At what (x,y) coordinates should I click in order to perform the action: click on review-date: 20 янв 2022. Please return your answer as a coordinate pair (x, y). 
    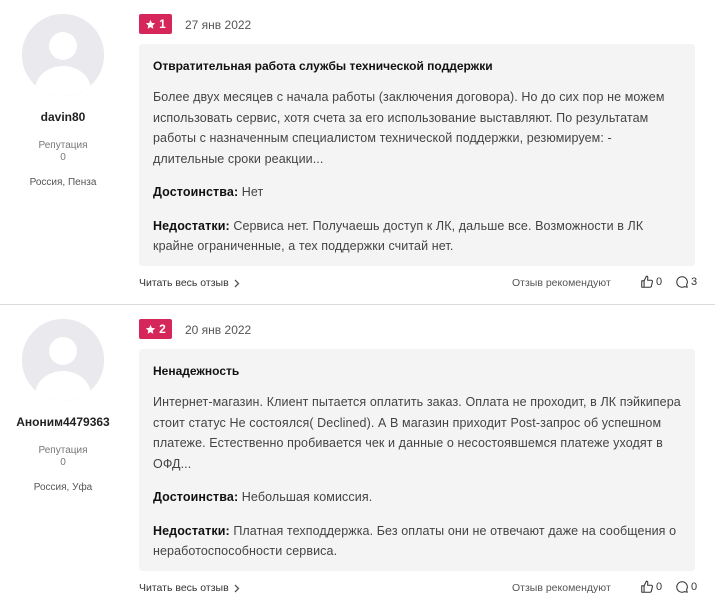
    Looking at the image, I should click on (218, 330).